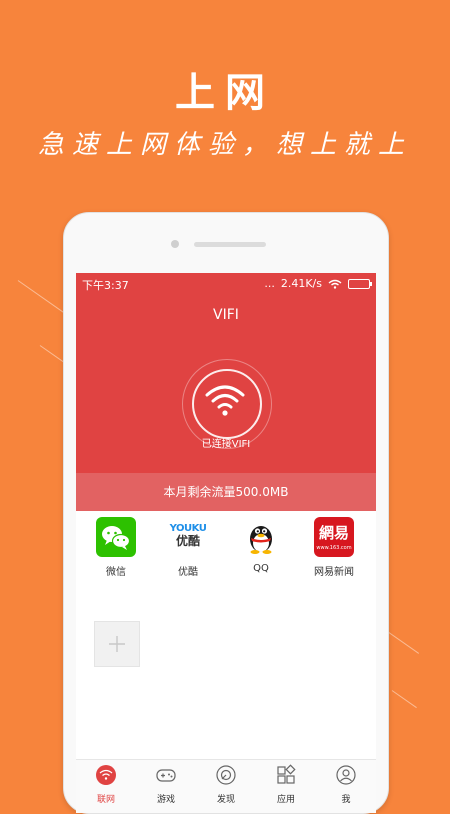 This screenshot has width=450, height=814. Describe the element at coordinates (333, 533) in the screenshot. I see `netease-logo-text: 網易` at that location.